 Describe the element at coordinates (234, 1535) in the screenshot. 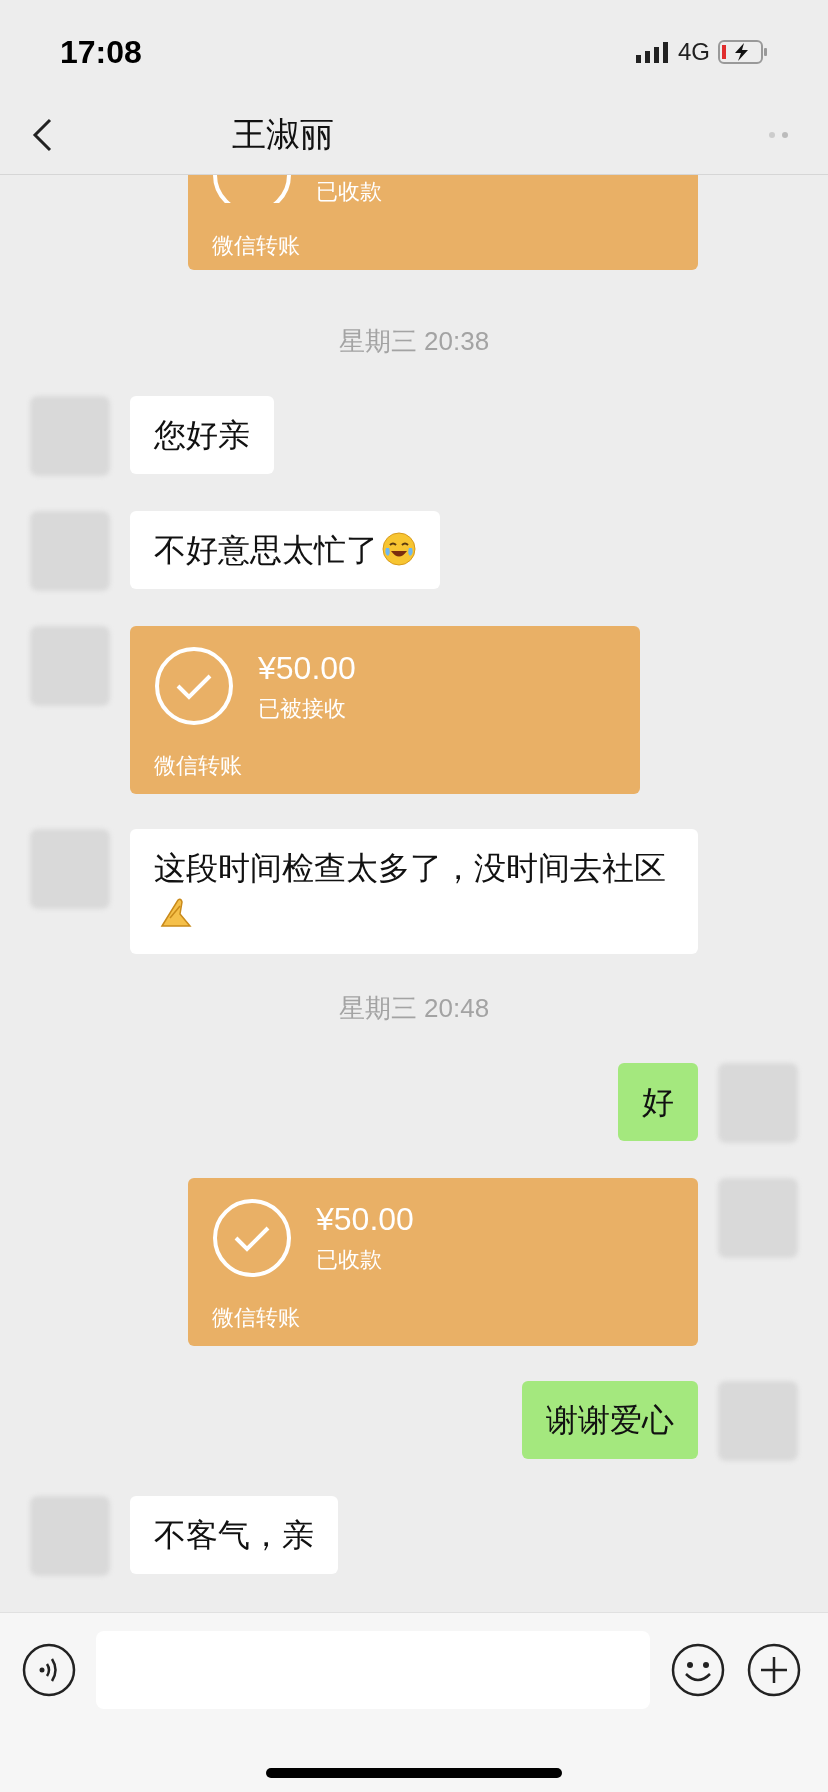

I see `message-bubble: 不客气，亲` at that location.